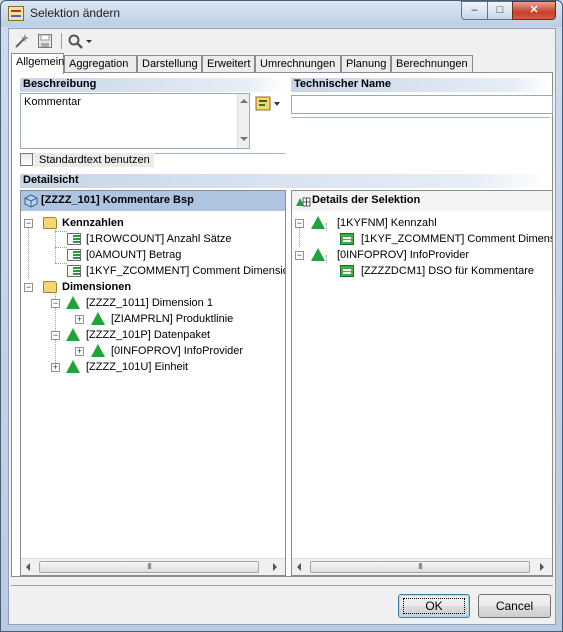 The height and width of the screenshot is (632, 563). Describe the element at coordinates (172, 319) in the screenshot. I see `tree-node-label: [ZIAMPRLN] Produktlinie` at that location.